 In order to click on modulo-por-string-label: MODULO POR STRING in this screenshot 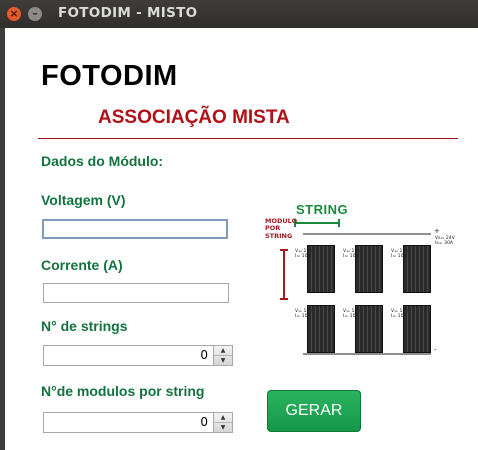, I will do `click(281, 228)`.